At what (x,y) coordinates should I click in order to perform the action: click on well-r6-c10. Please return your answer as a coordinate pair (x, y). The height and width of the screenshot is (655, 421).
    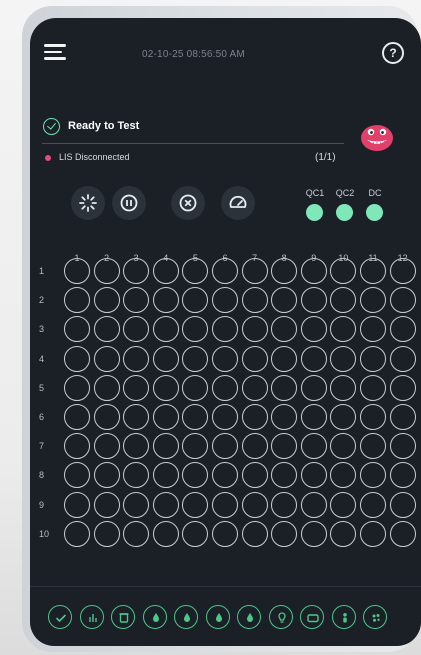
    Looking at the image, I should click on (343, 417).